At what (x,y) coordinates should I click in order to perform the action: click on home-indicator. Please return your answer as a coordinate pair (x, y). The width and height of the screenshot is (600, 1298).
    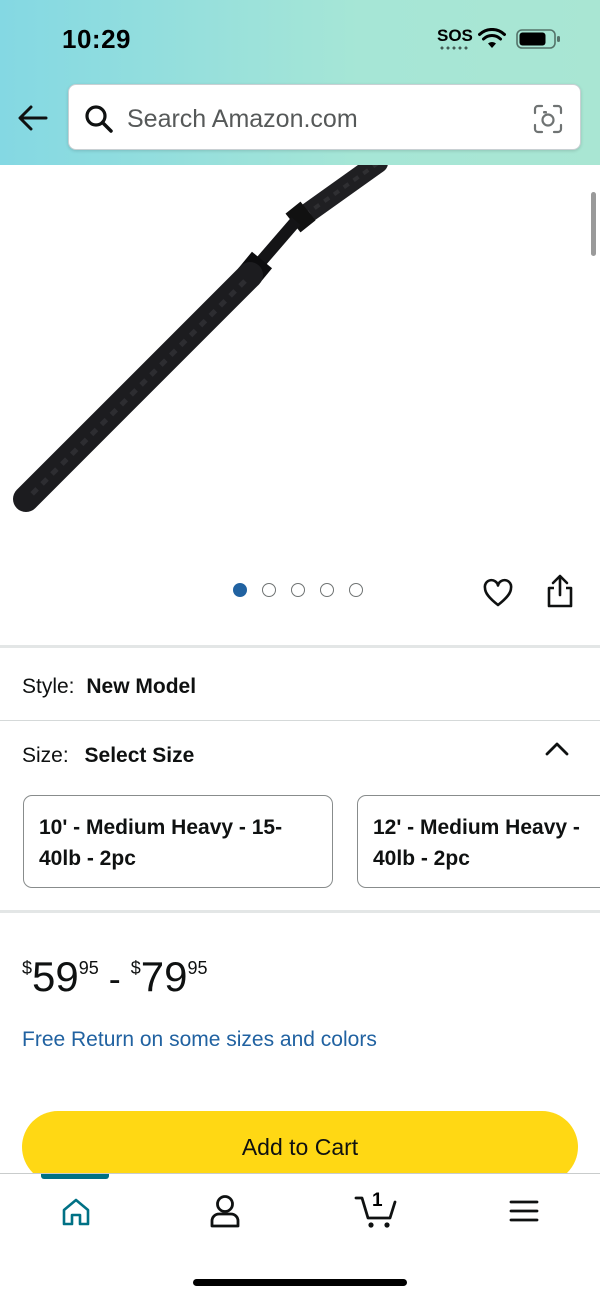
    Looking at the image, I should click on (300, 1282).